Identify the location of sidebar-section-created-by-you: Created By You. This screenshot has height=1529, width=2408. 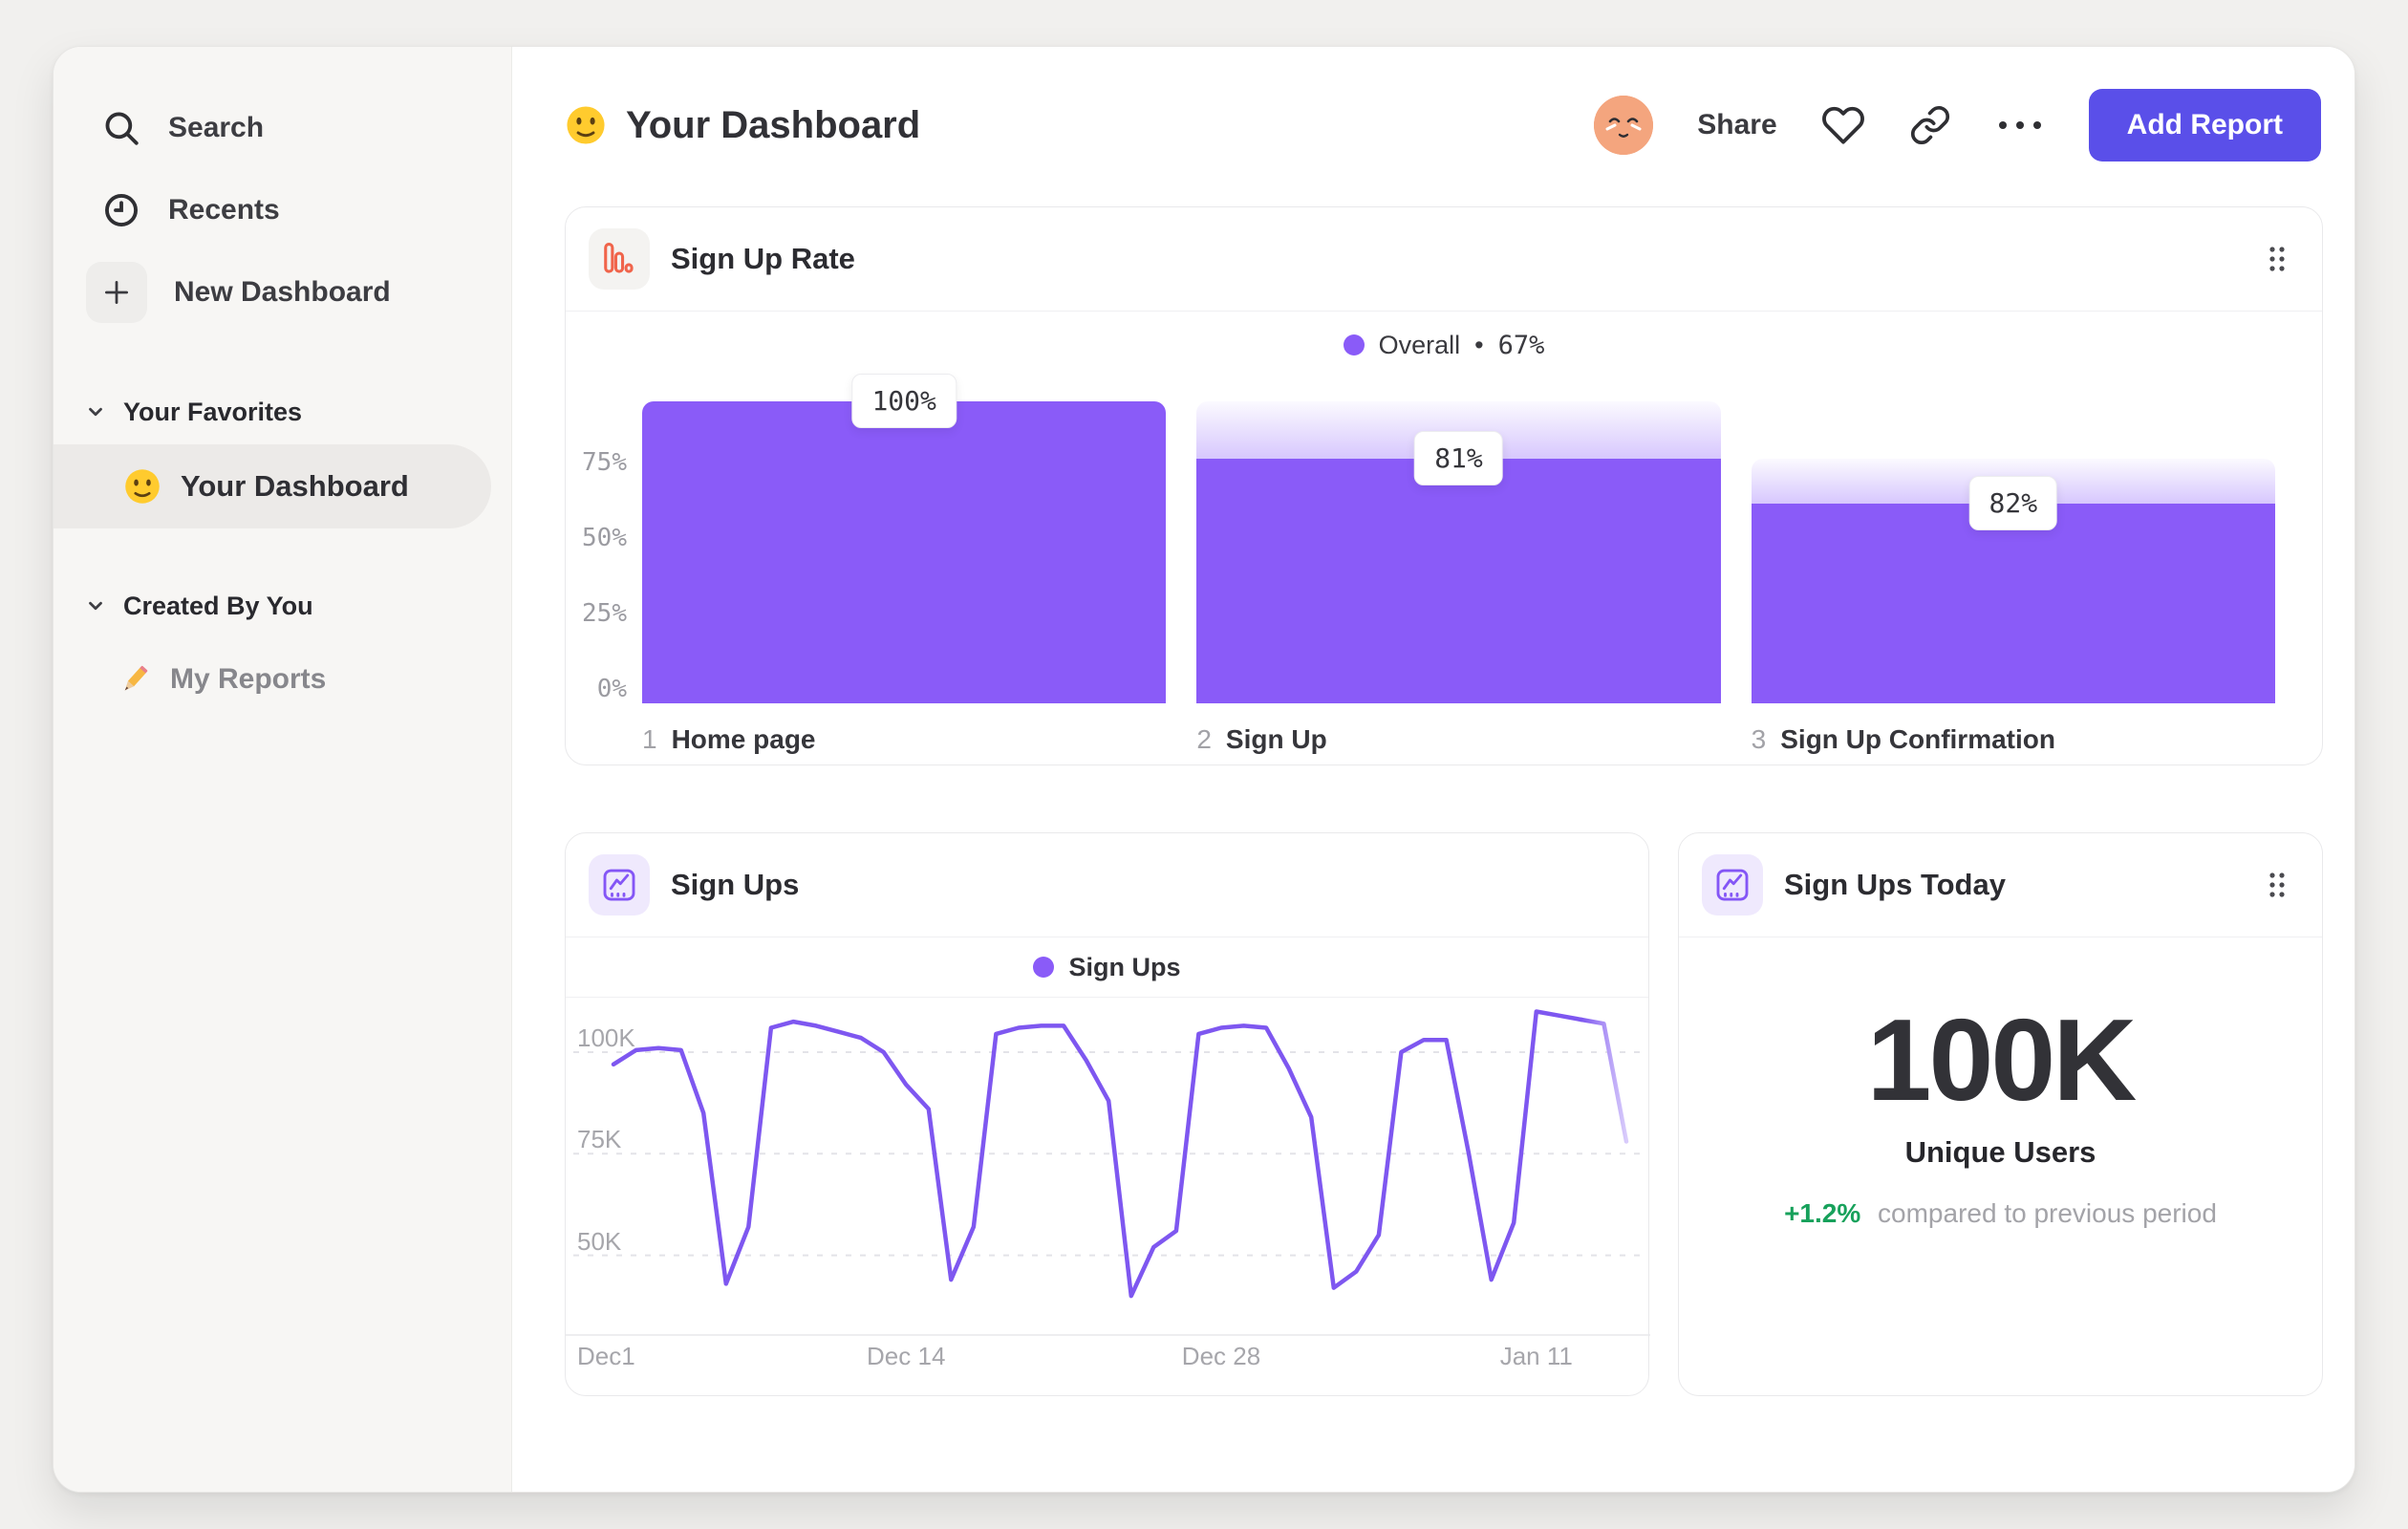
(283, 606).